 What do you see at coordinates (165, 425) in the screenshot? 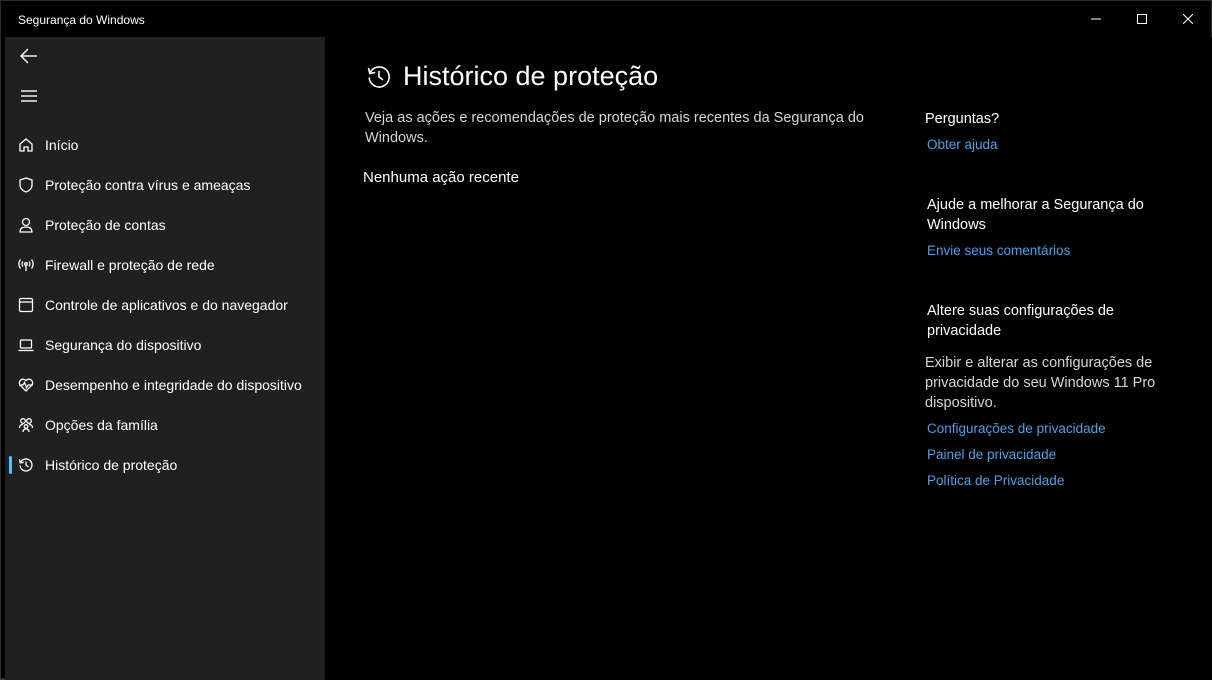
I see `sidebar-item-family-options: Opções da família` at bounding box center [165, 425].